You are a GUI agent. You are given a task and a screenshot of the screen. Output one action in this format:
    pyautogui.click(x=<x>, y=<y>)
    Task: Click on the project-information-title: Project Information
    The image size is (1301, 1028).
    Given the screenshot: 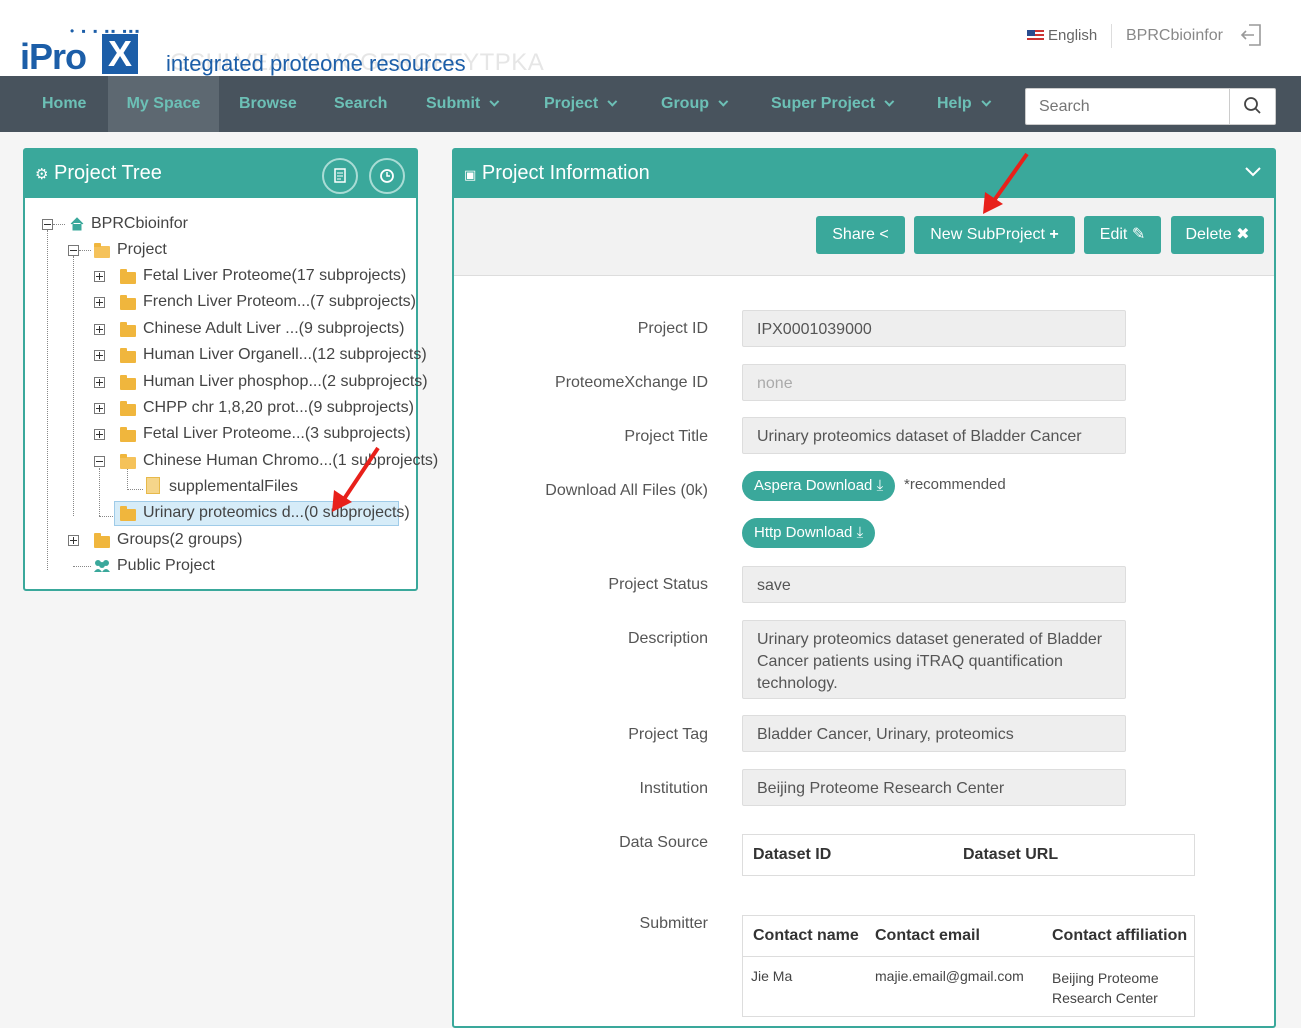 What is the action you would take?
    pyautogui.click(x=565, y=173)
    